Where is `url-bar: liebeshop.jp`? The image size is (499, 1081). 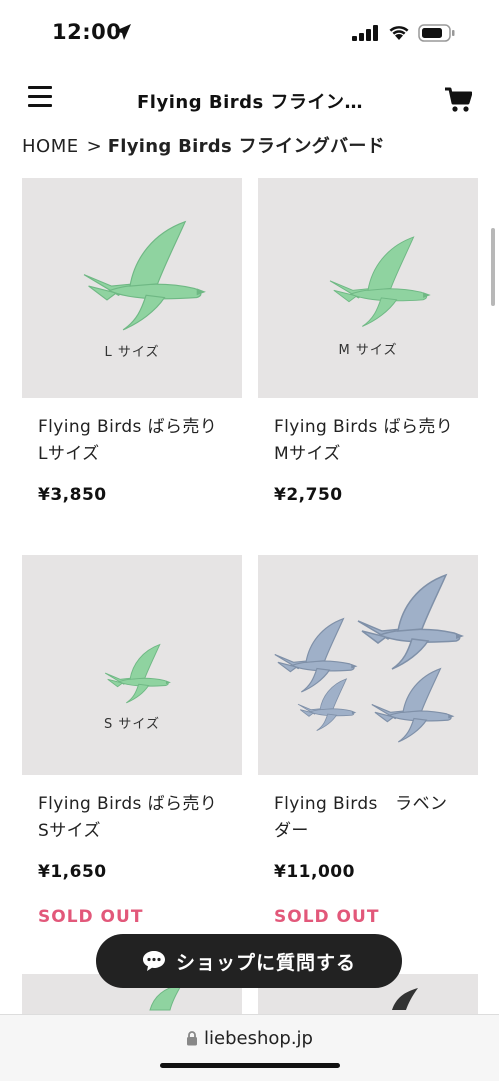
url-bar: liebeshop.jp is located at coordinates (249, 1038).